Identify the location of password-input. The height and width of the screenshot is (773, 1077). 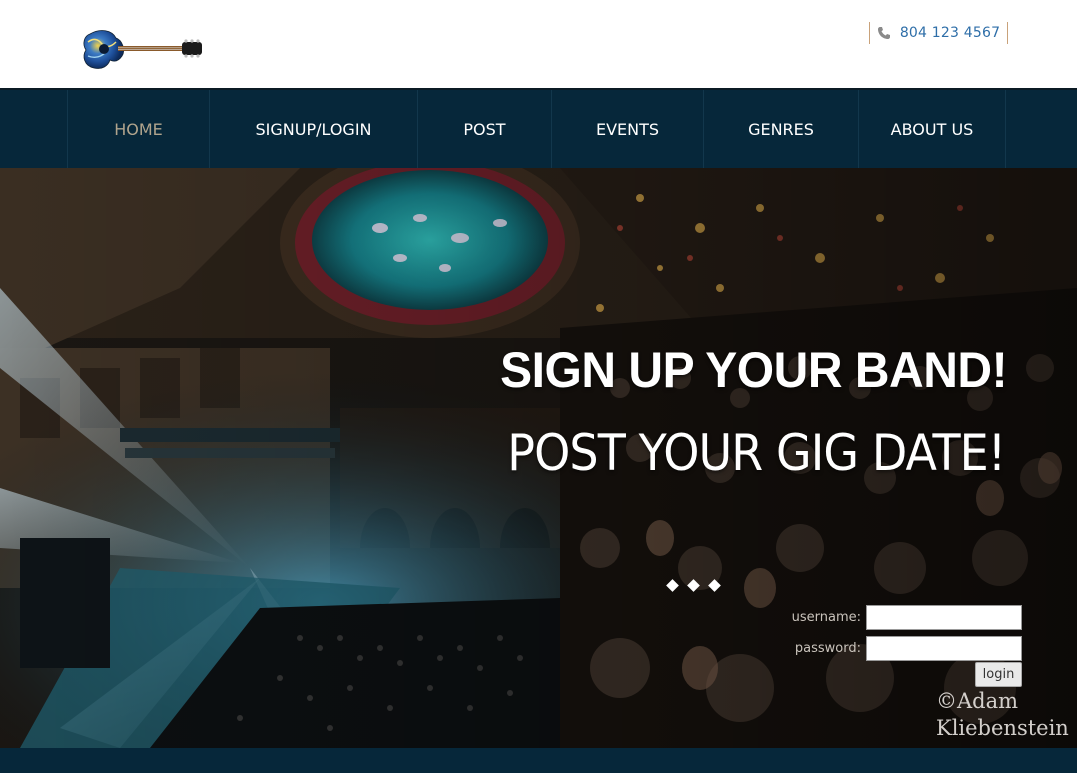
(944, 648).